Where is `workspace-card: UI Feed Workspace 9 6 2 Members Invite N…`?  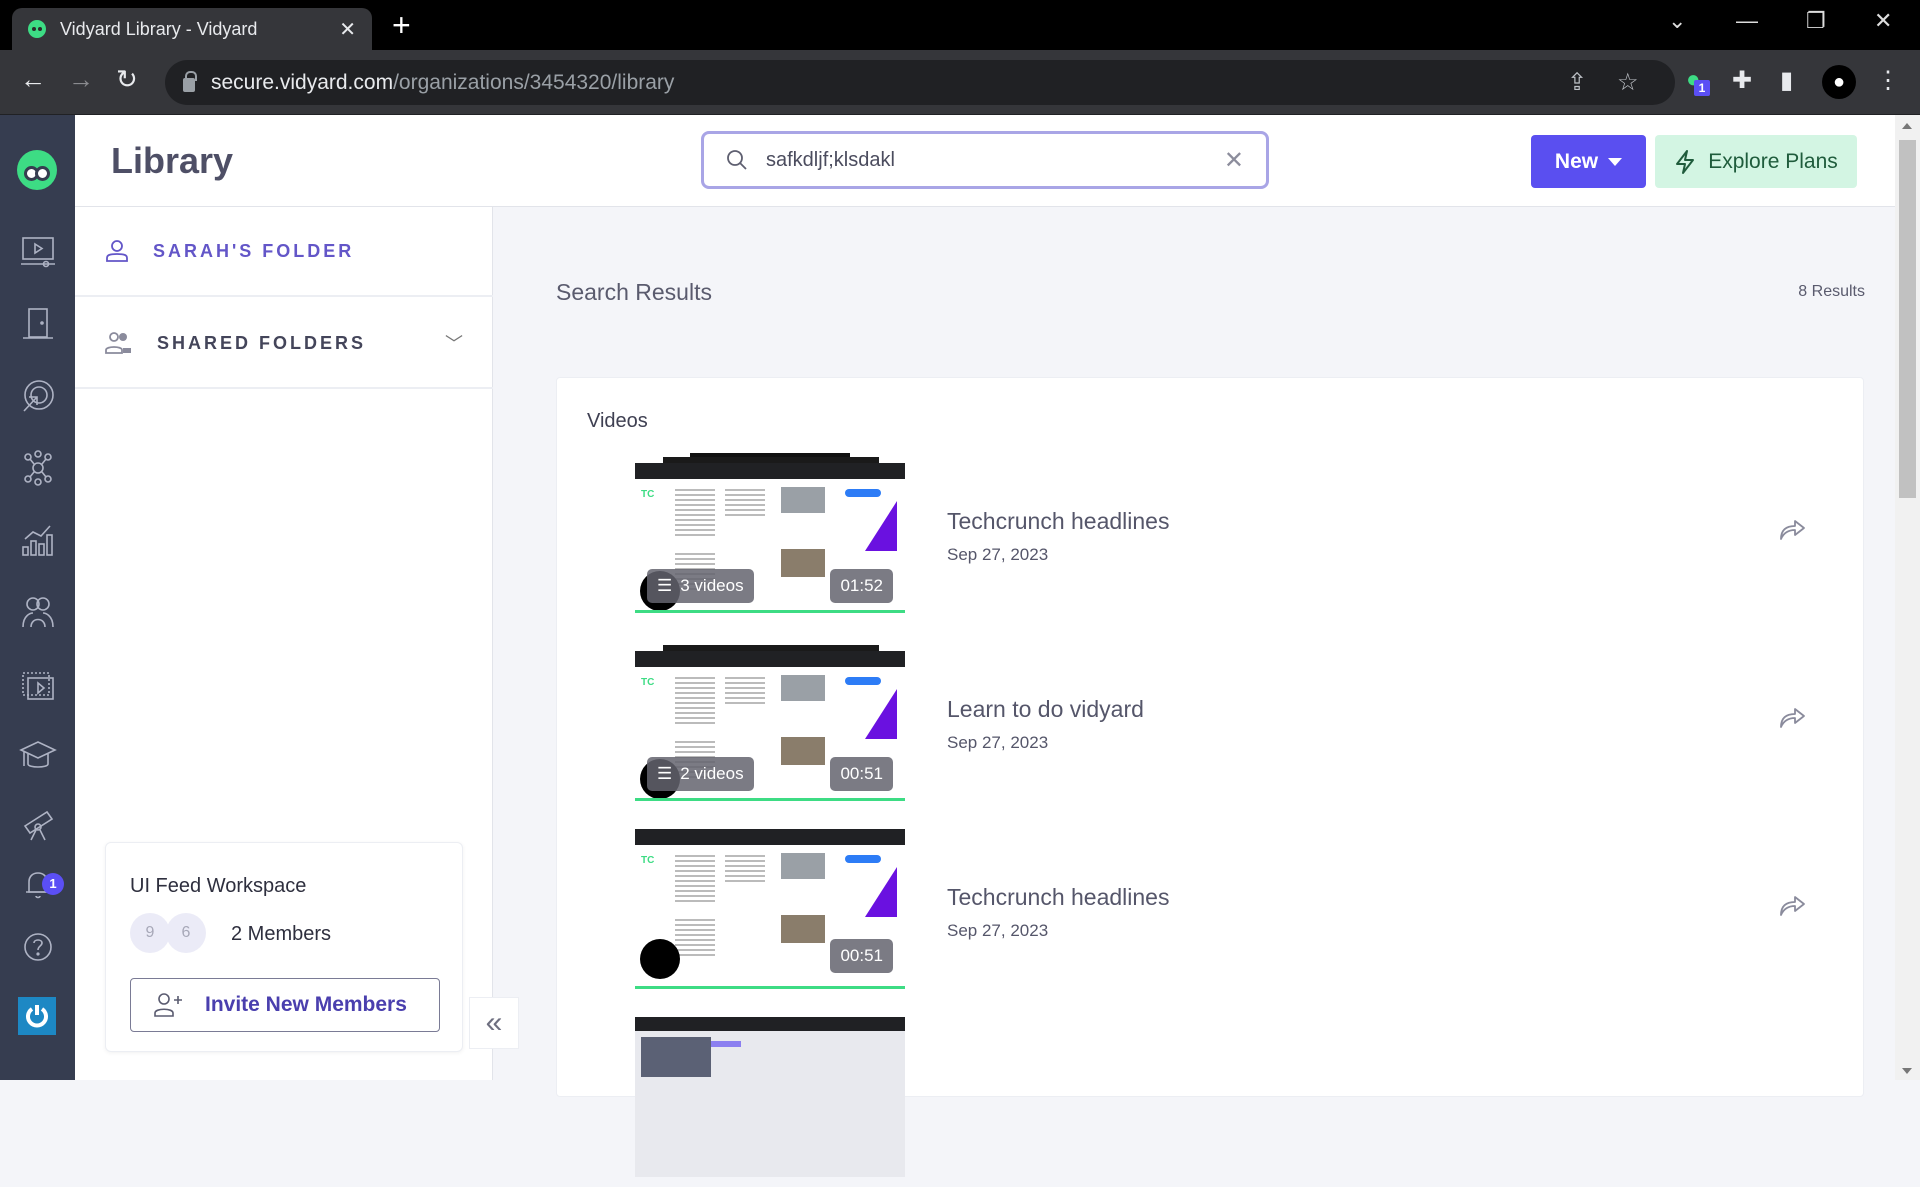
workspace-card: UI Feed Workspace 9 6 2 Members Invite N… is located at coordinates (284, 947).